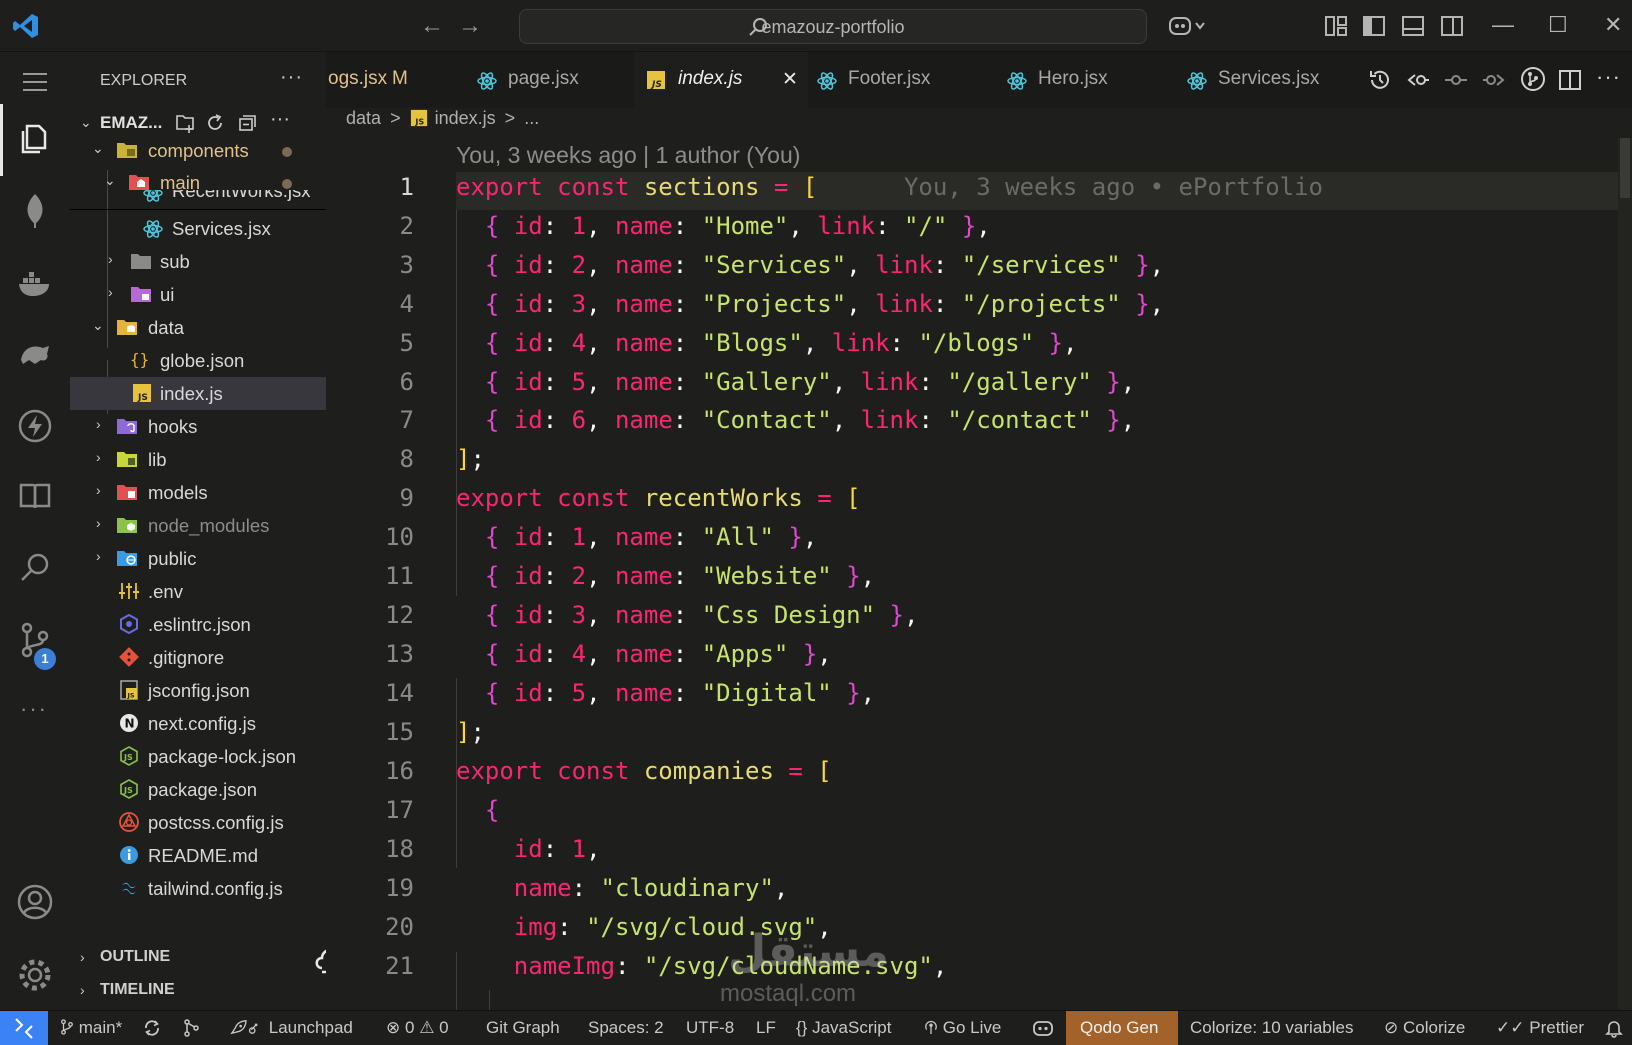 The image size is (1632, 1045). What do you see at coordinates (35, 354) in the screenshot?
I see `gitkraken-icon` at bounding box center [35, 354].